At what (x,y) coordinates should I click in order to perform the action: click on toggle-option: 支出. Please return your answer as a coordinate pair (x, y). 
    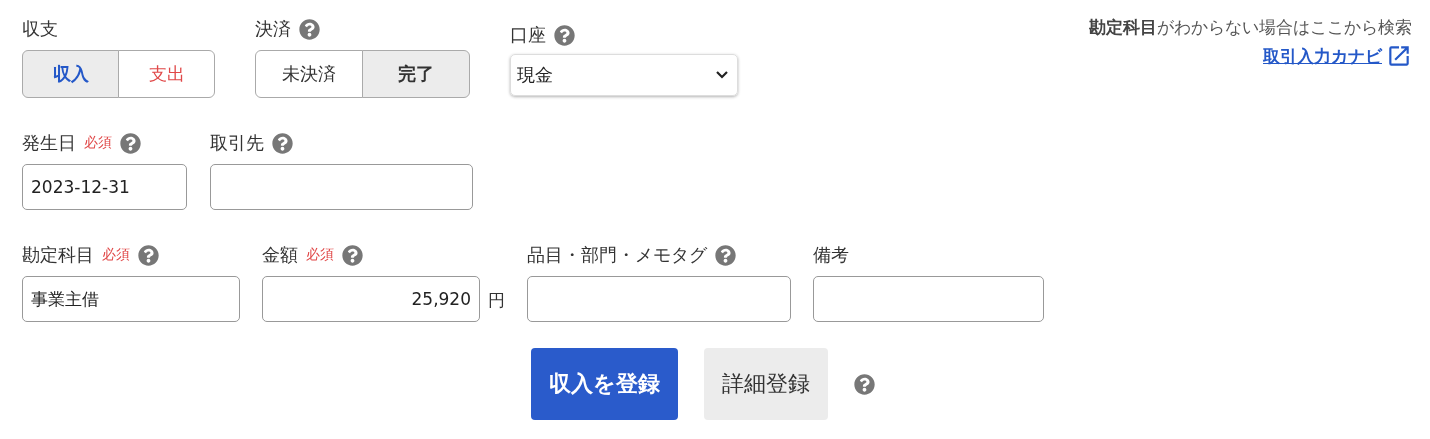
    Looking at the image, I should click on (166, 74).